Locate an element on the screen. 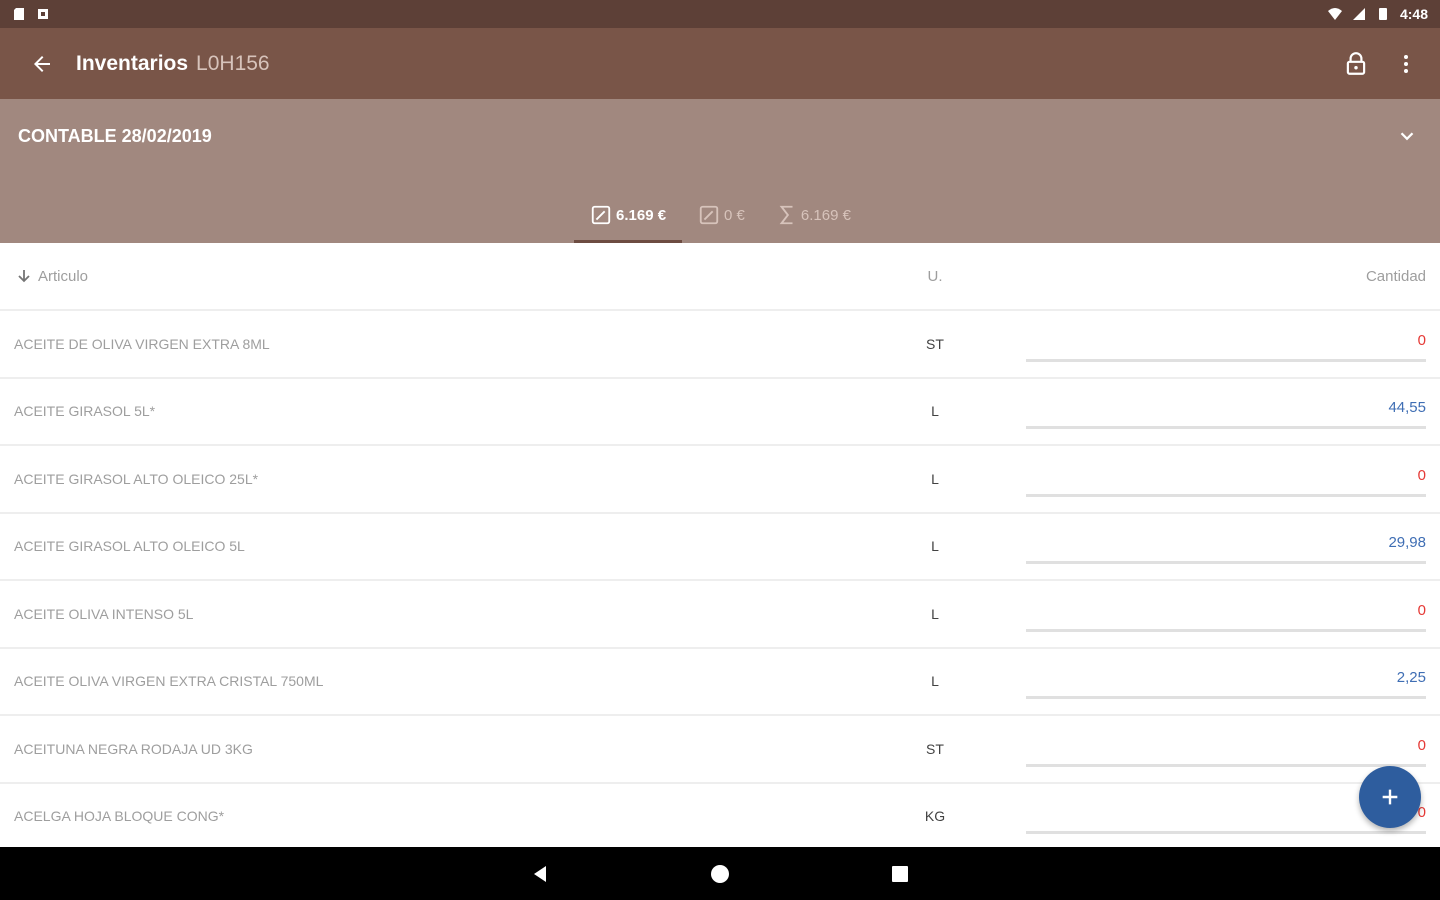  lock-icon is located at coordinates (1356, 63).